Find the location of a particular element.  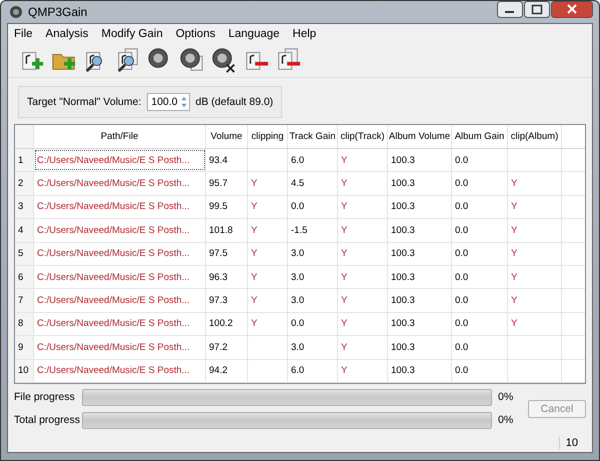

volume-spinbox: 100.0 is located at coordinates (168, 102).